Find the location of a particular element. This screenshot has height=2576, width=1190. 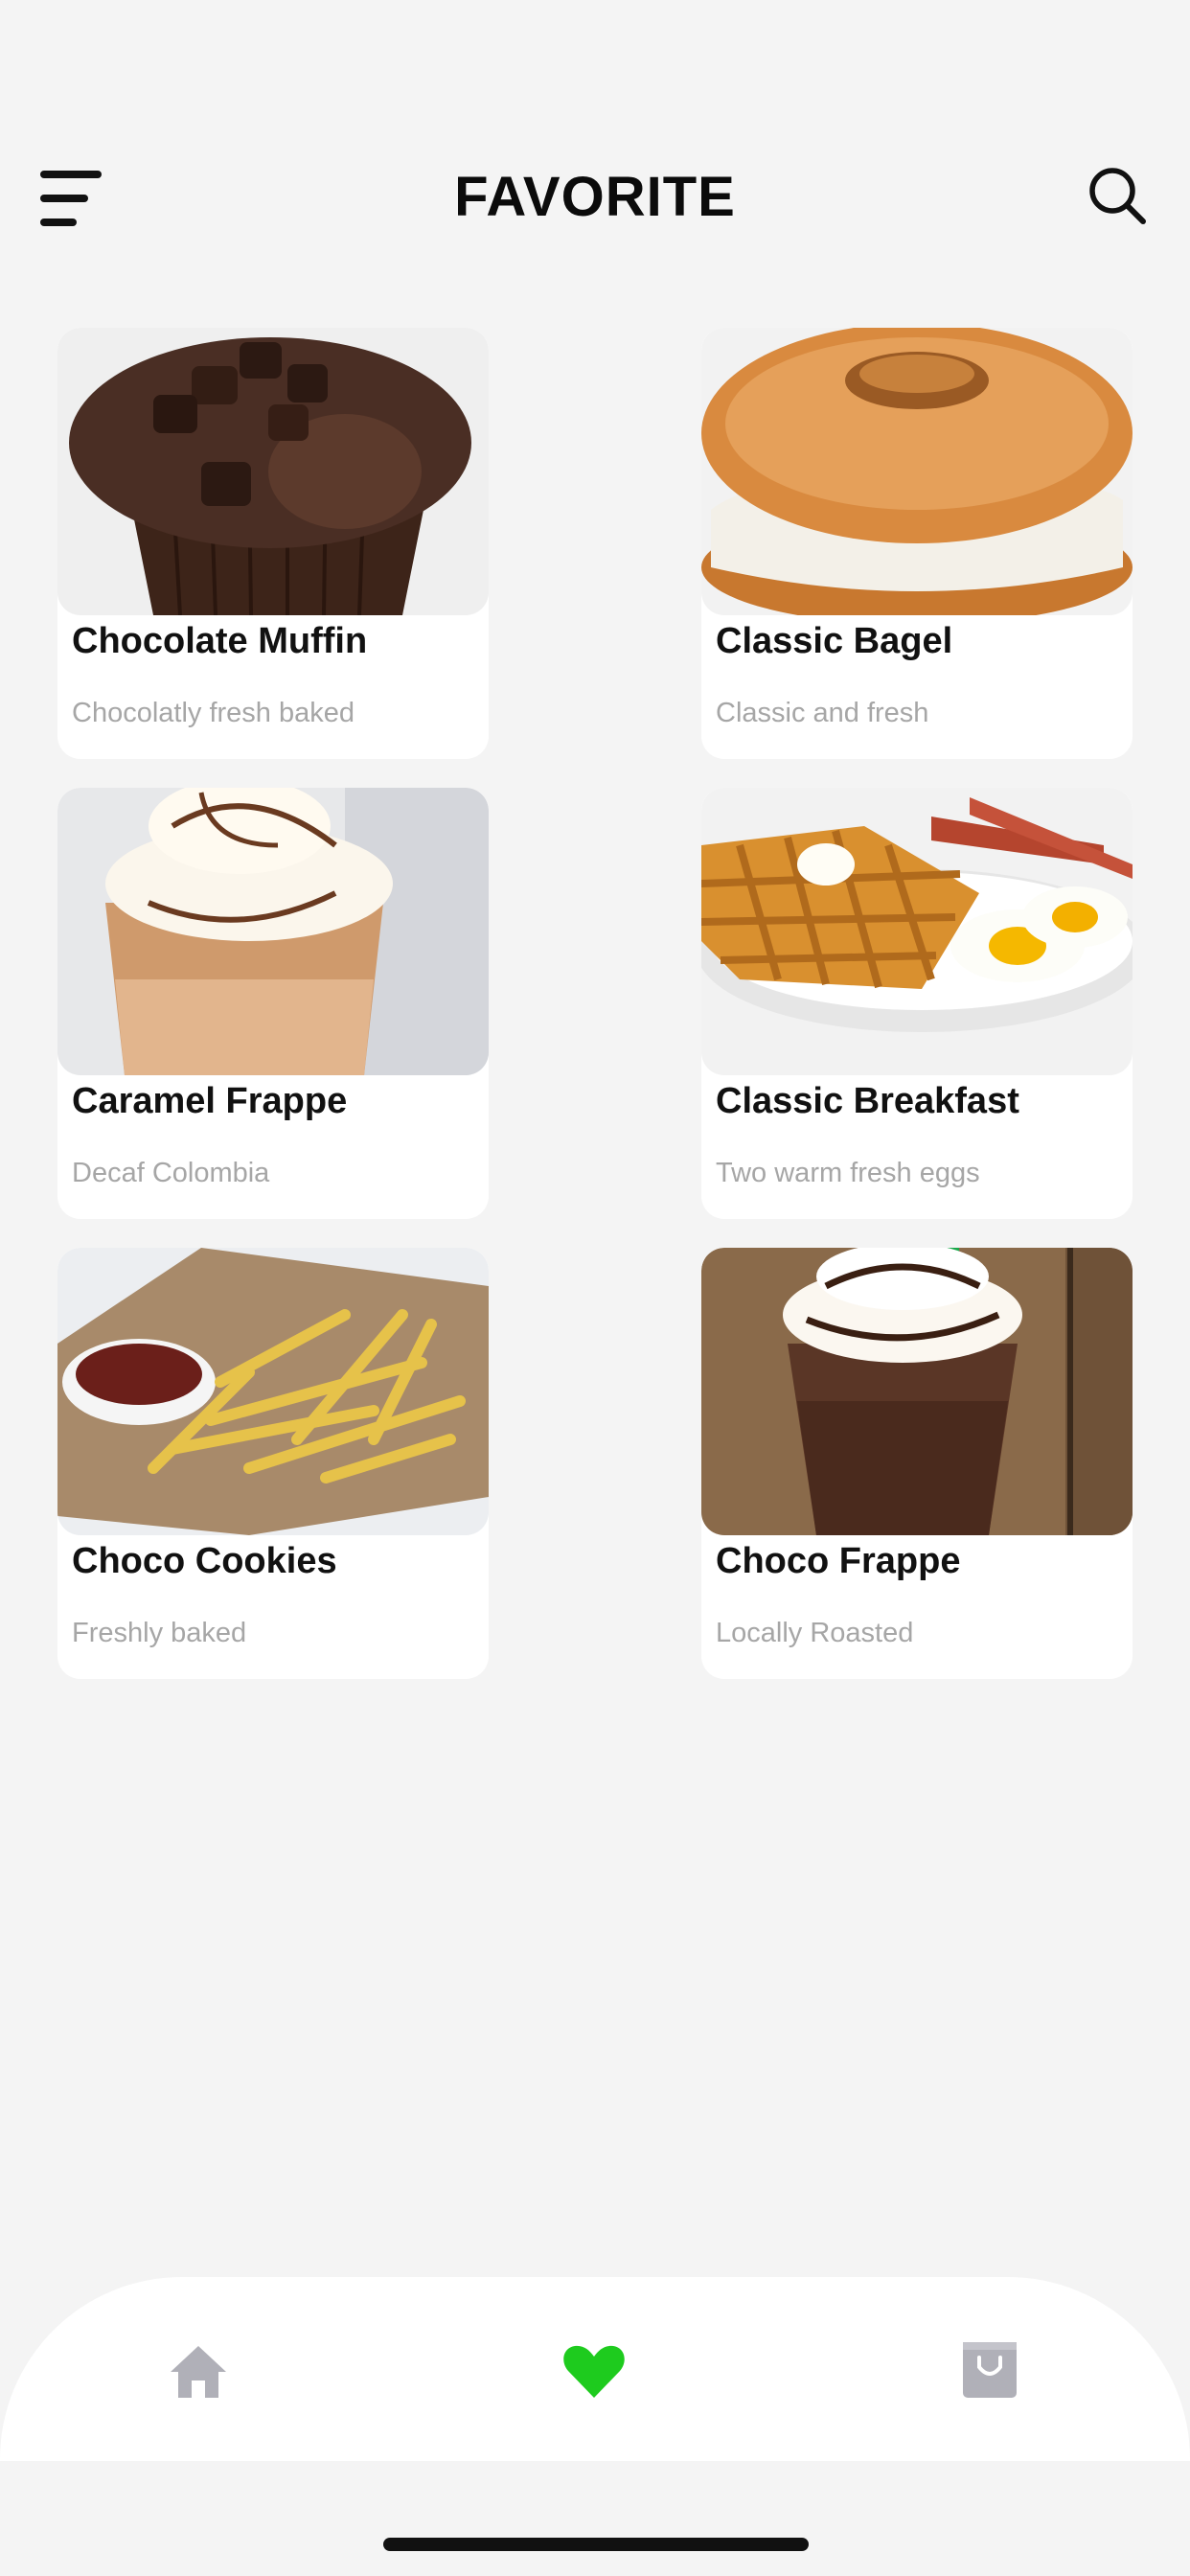

product-name: Classic Bagel is located at coordinates (835, 641).